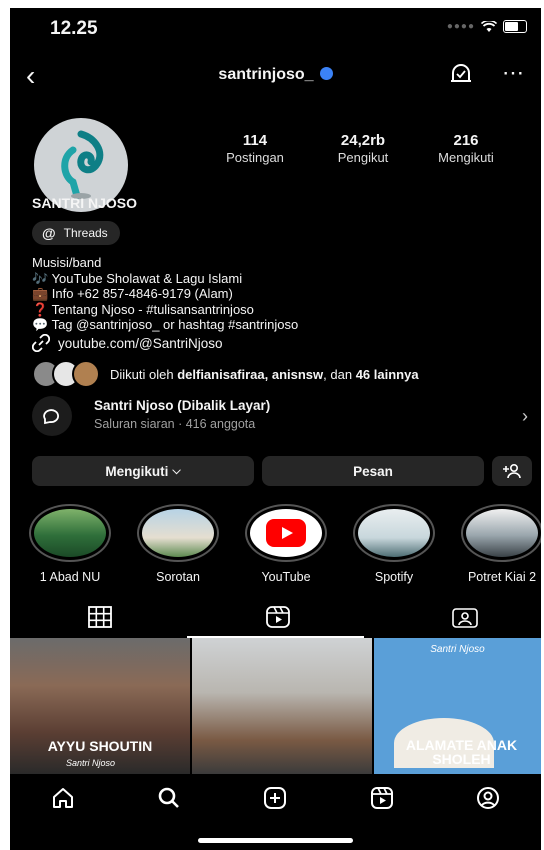 This screenshot has height=850, width=544. What do you see at coordinates (457, 706) in the screenshot?
I see `post-thumbnail: Santri Njoso ALAMATE ANAK SHOLEH` at bounding box center [457, 706].